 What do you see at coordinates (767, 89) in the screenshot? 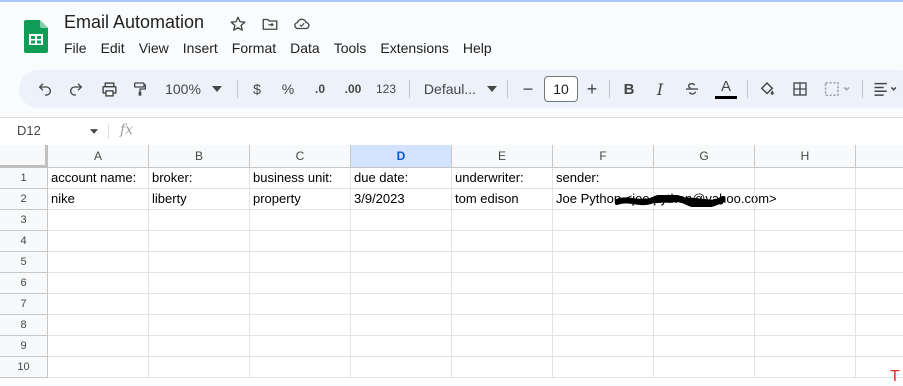
I see `fill-color-icon` at bounding box center [767, 89].